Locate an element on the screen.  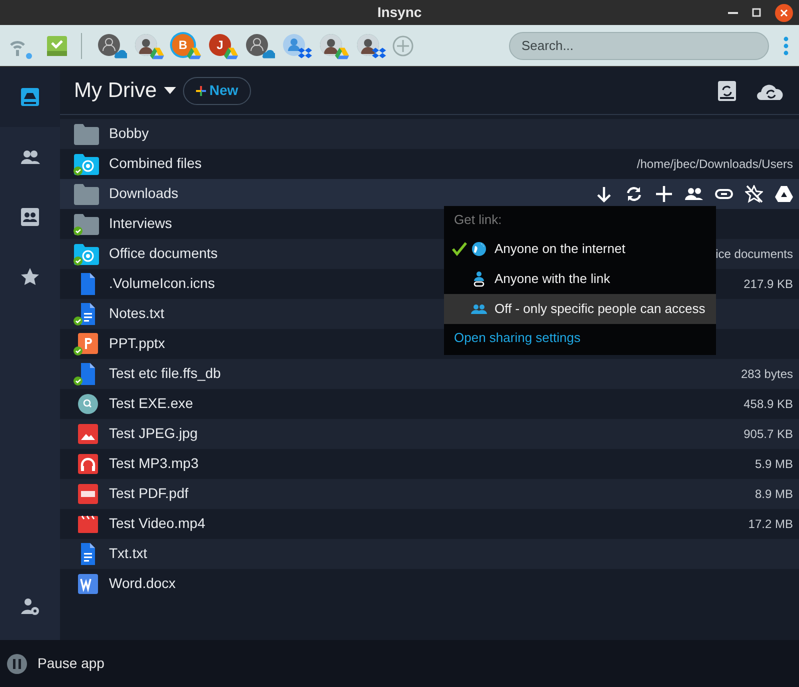
option-label: Off - only specific people can access is located at coordinates (600, 309).